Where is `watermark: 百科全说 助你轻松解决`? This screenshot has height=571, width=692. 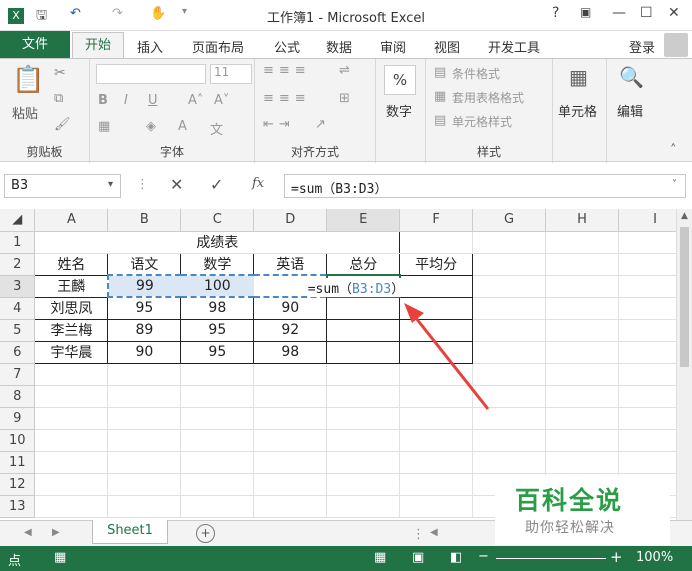
watermark: 百科全说 助你轻松解决 is located at coordinates (582, 510).